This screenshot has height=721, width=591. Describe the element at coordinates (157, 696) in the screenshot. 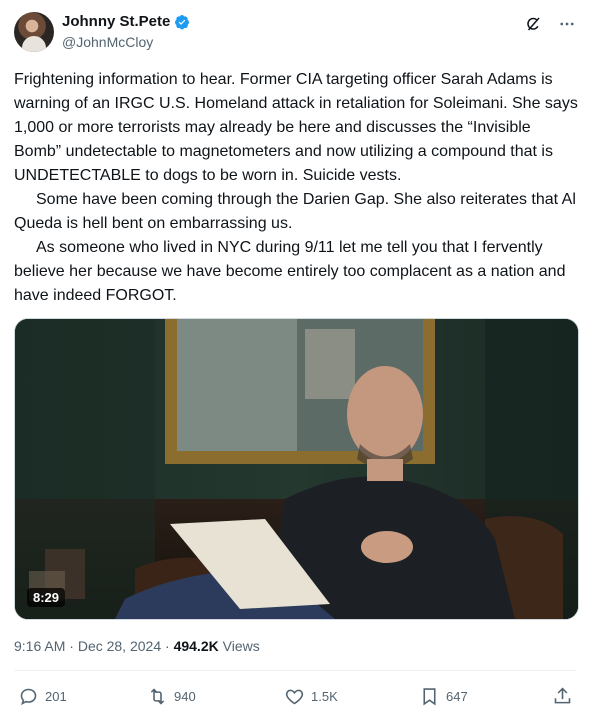

I see `repost-icon` at that location.